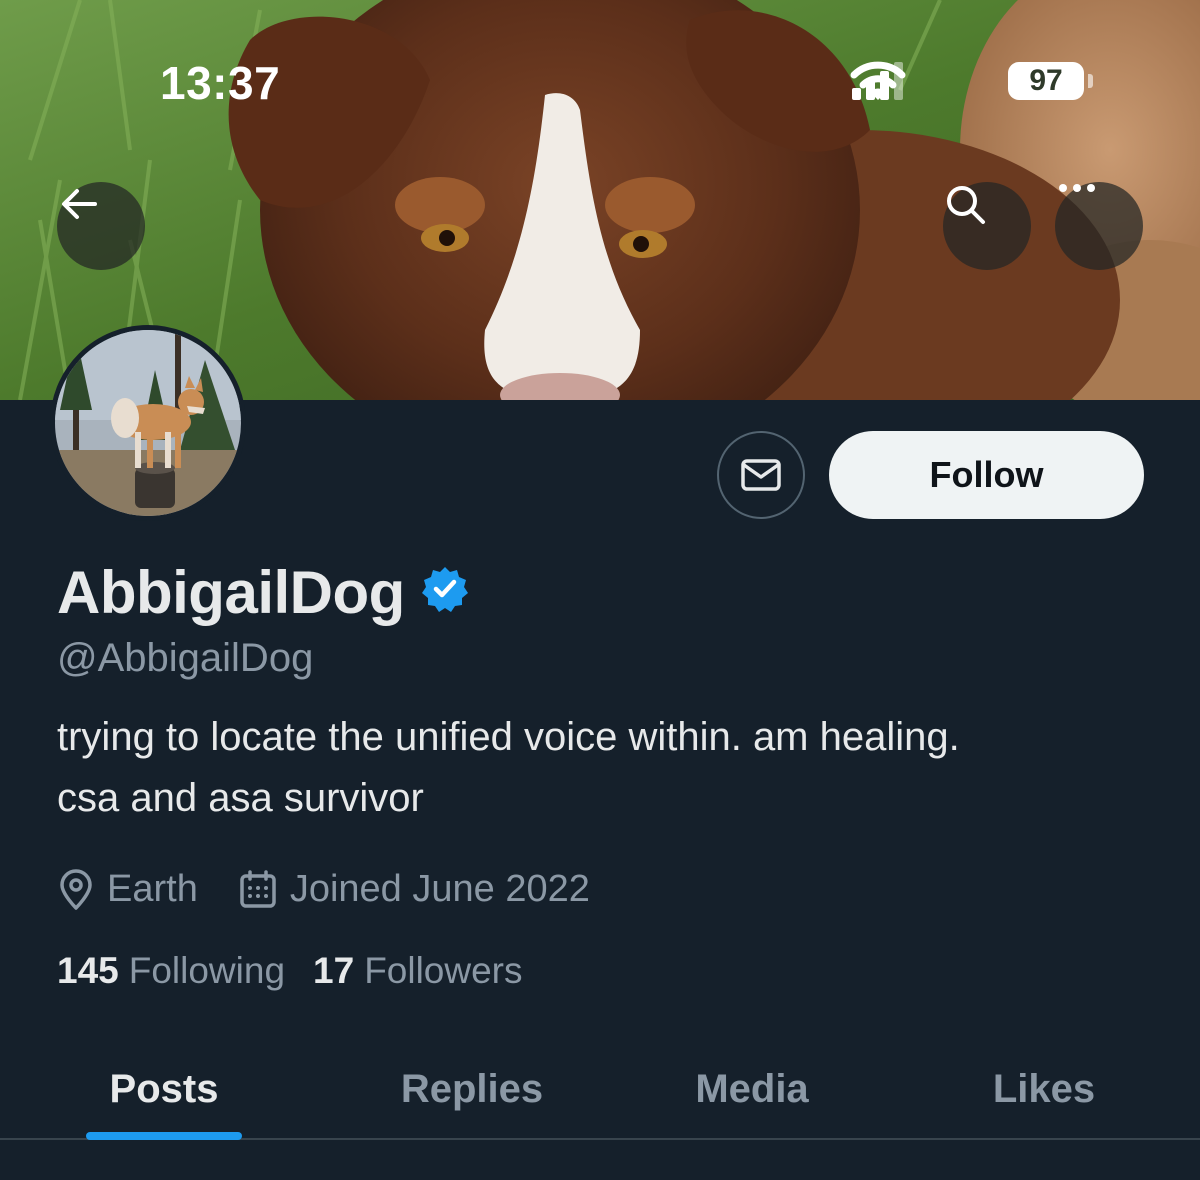 This screenshot has height=1180, width=1200. What do you see at coordinates (334, 970) in the screenshot?
I see `followers-count: 17` at bounding box center [334, 970].